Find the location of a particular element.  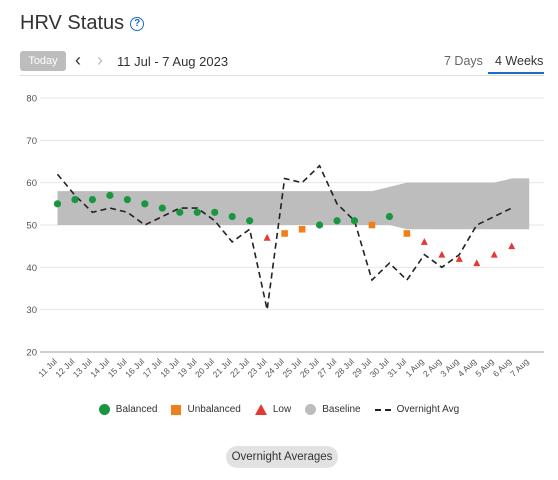

x-tick-label-26: 6 Aug is located at coordinates (502, 367).